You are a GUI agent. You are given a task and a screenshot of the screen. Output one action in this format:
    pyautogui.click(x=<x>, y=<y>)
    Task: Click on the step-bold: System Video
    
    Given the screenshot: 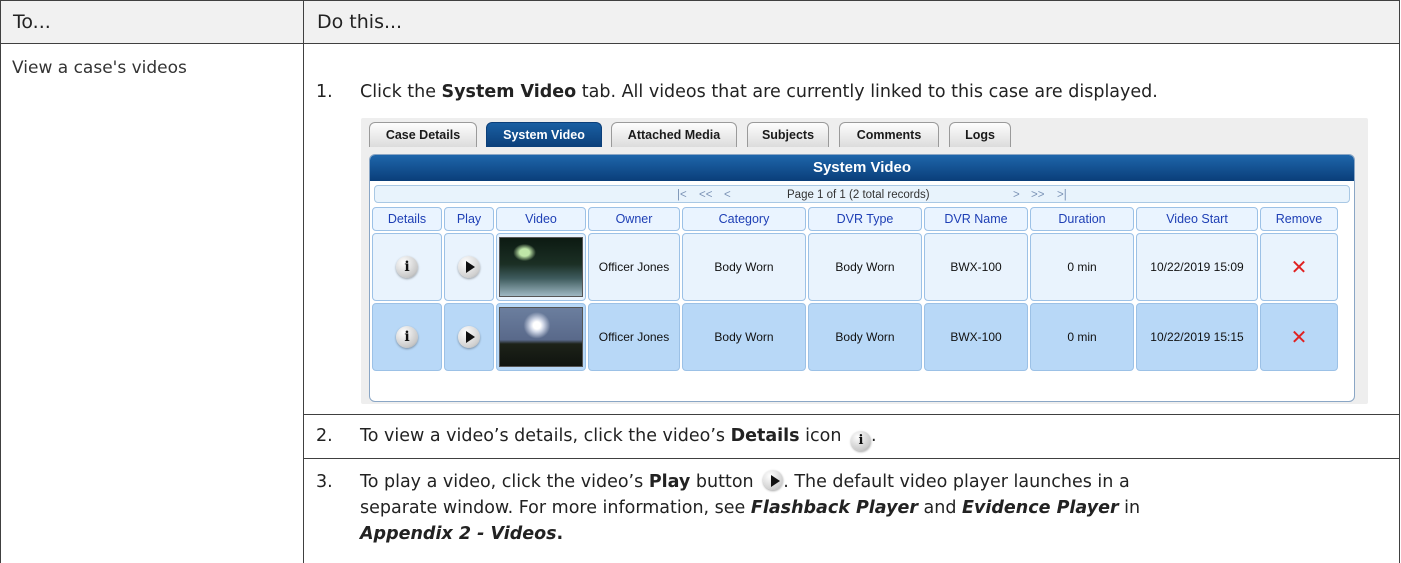 What is the action you would take?
    pyautogui.click(x=509, y=92)
    